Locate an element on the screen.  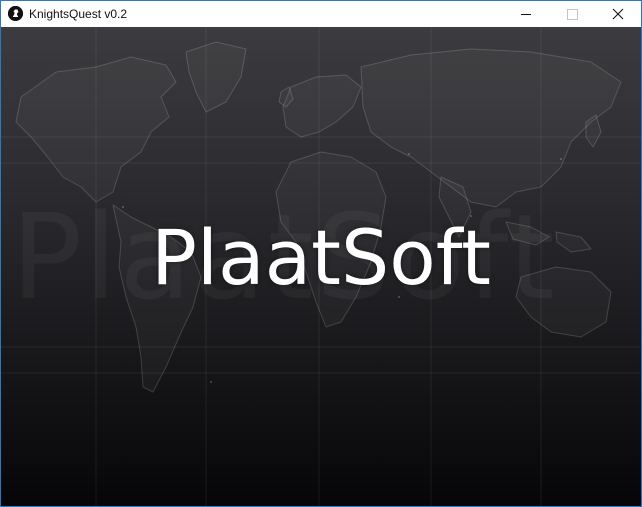
minimize-icon is located at coordinates (526, 14).